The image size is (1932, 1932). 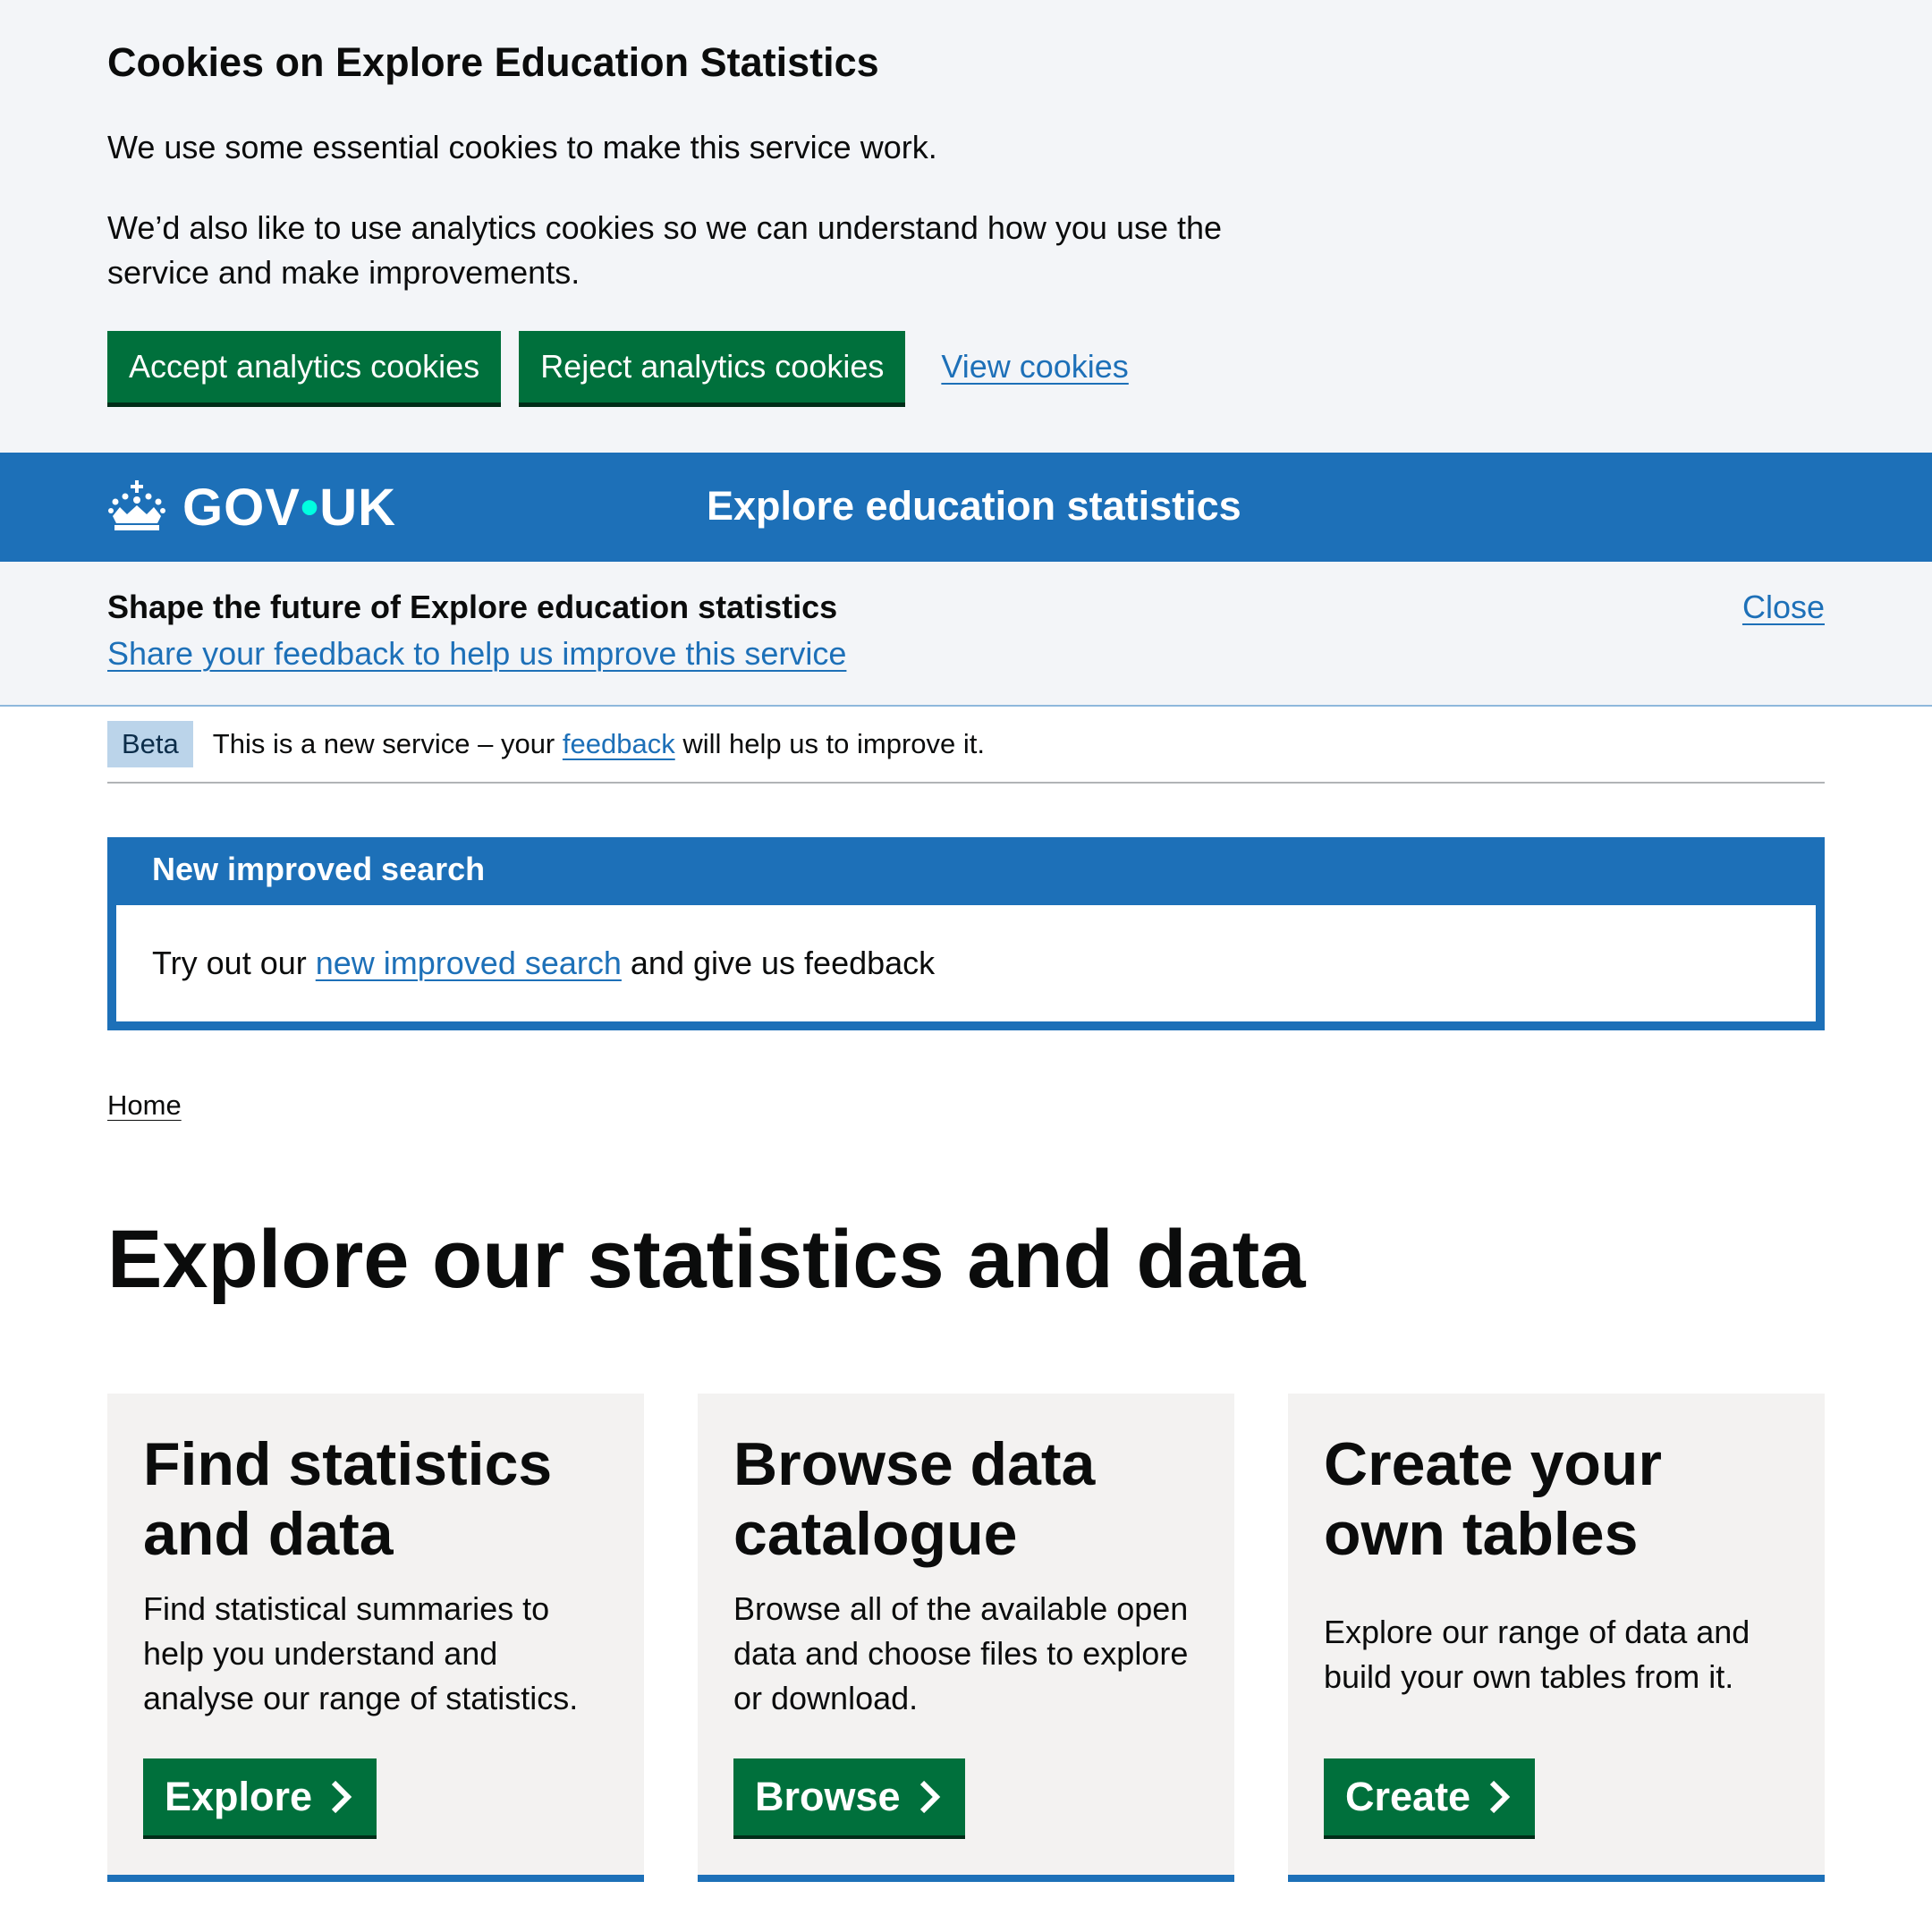 I want to click on card-title: Find statistics and data, so click(x=348, y=1499).